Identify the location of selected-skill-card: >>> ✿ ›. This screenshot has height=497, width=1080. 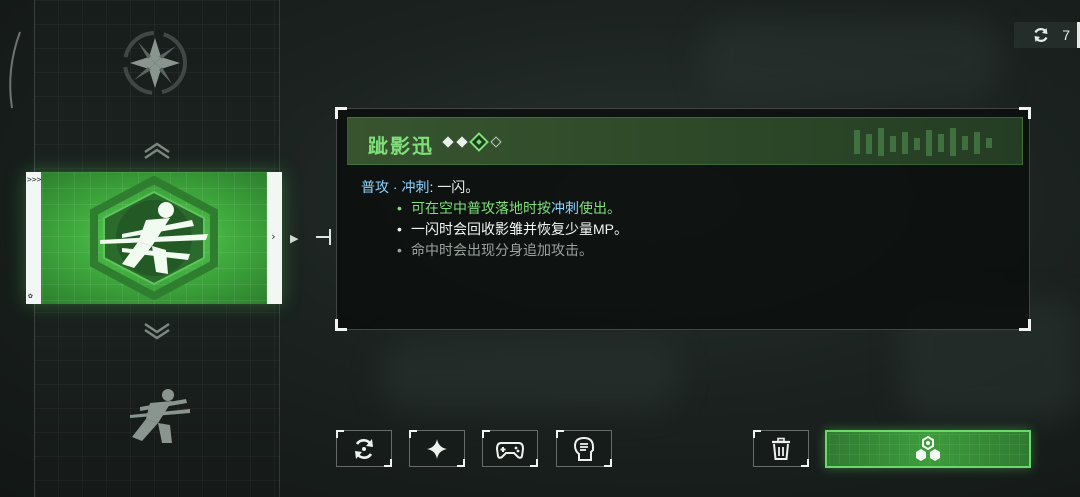
(154, 238).